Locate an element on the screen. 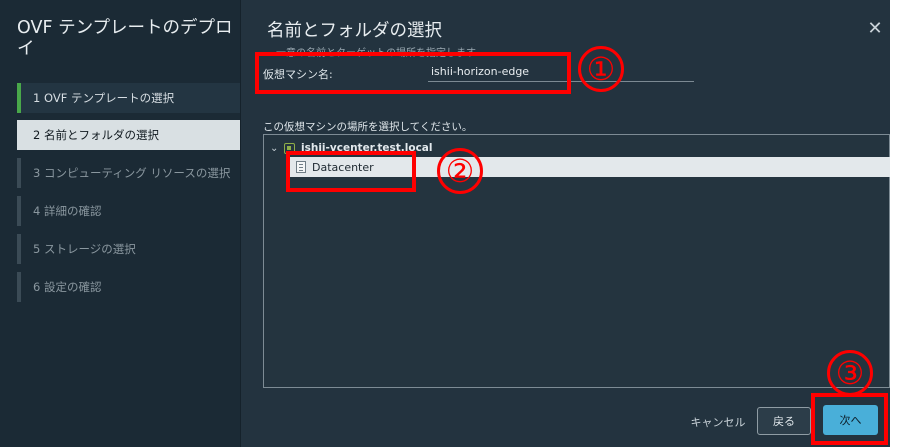 Image resolution: width=905 pixels, height=447 pixels. annotation-number-1: ① is located at coordinates (601, 69).